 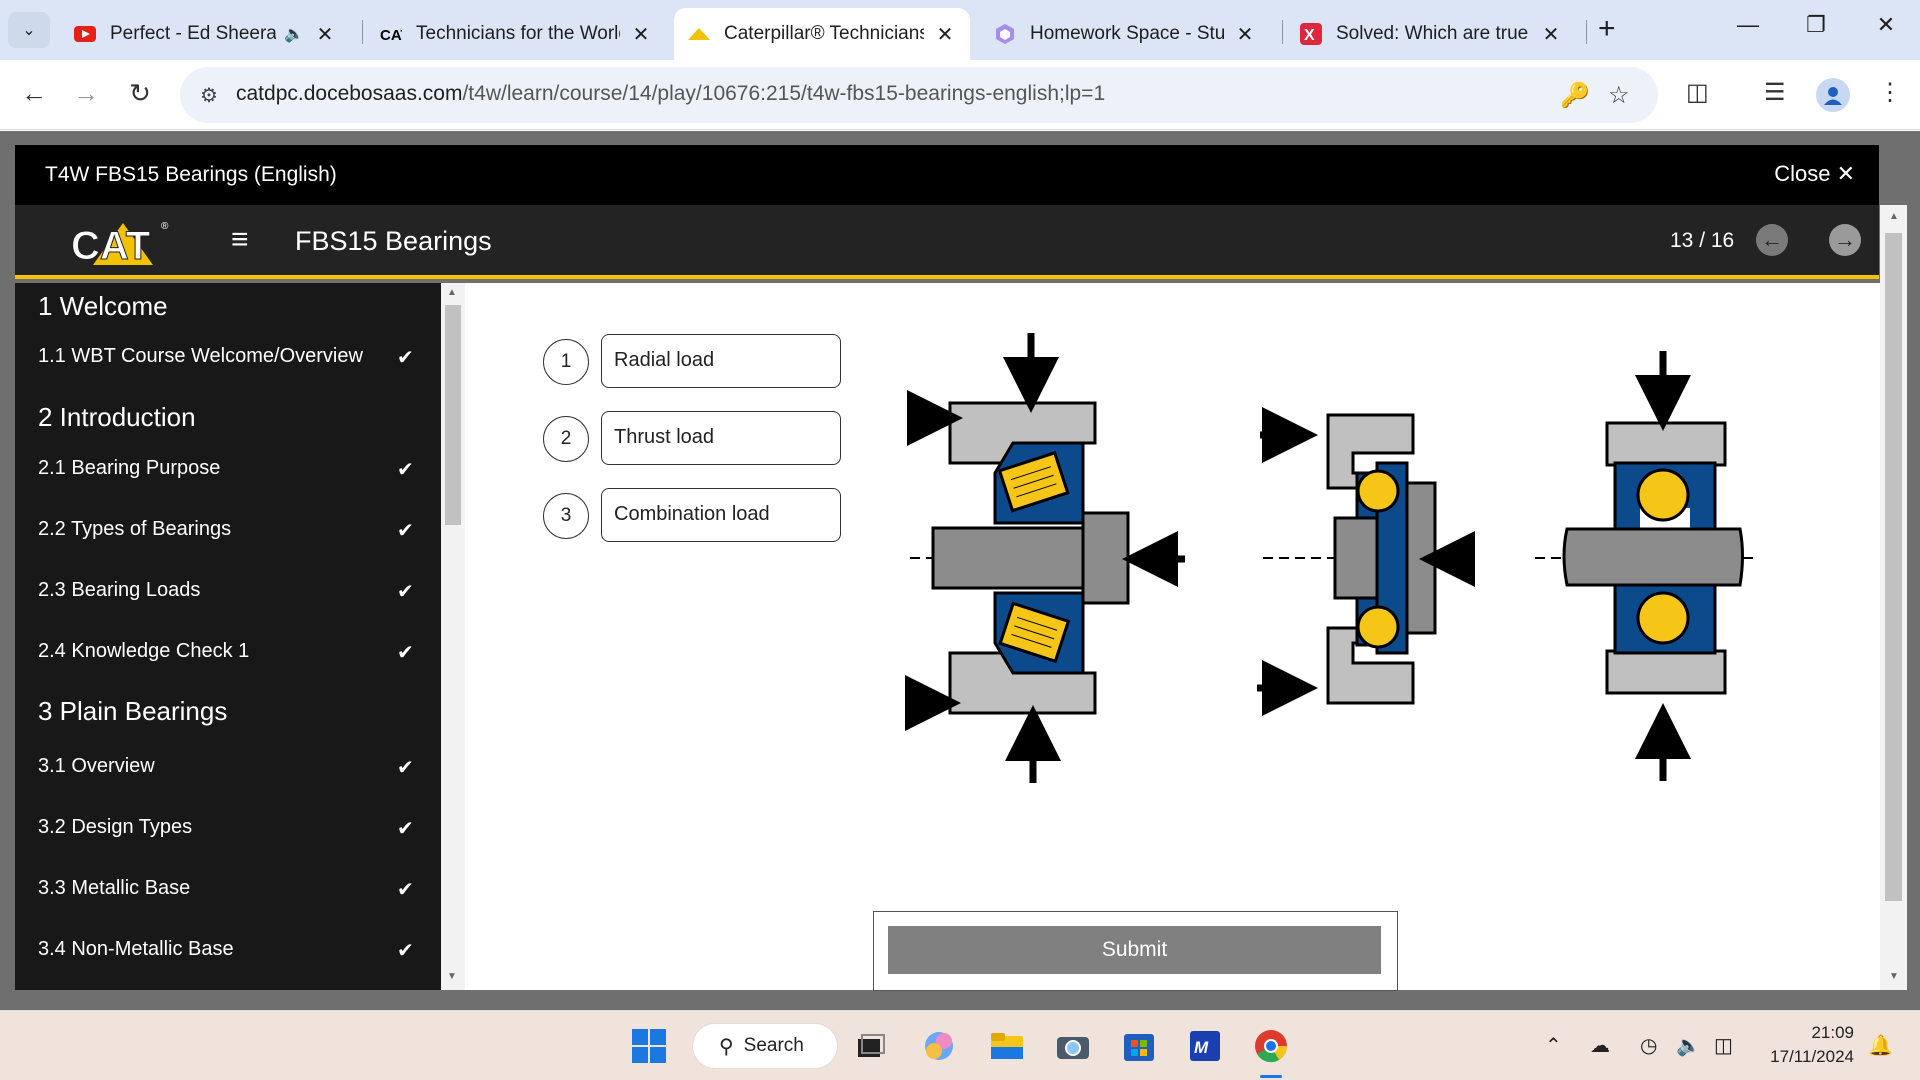 What do you see at coordinates (1880, 1045) in the screenshot?
I see `notification-bell-icon: 🔔` at bounding box center [1880, 1045].